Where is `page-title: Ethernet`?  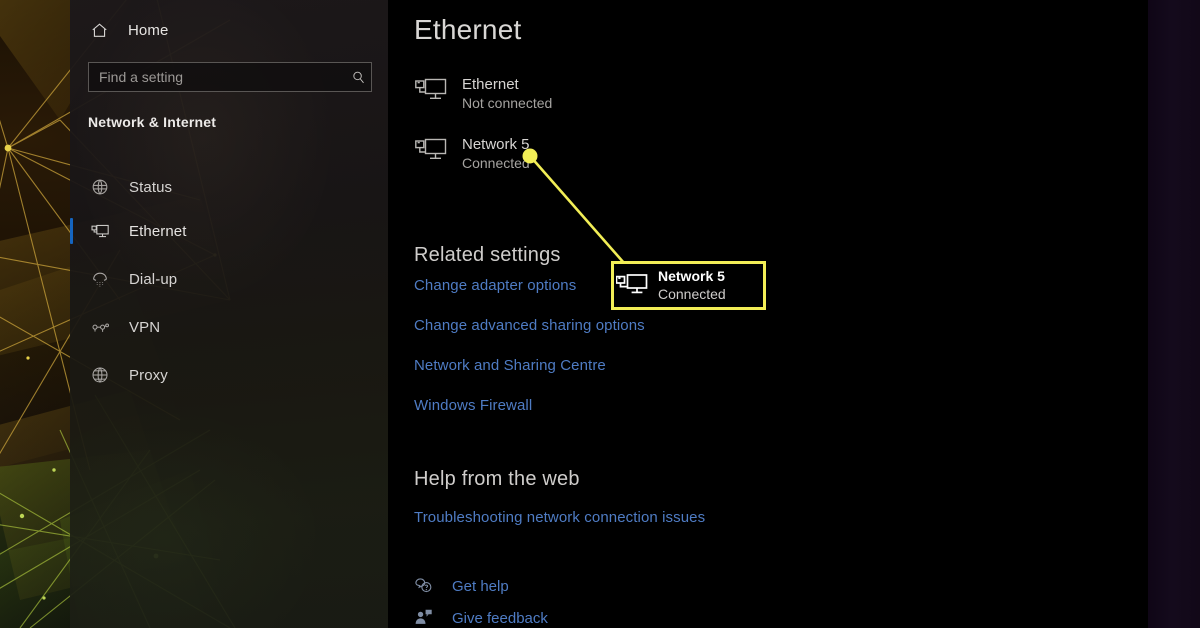
page-title: Ethernet is located at coordinates (468, 29).